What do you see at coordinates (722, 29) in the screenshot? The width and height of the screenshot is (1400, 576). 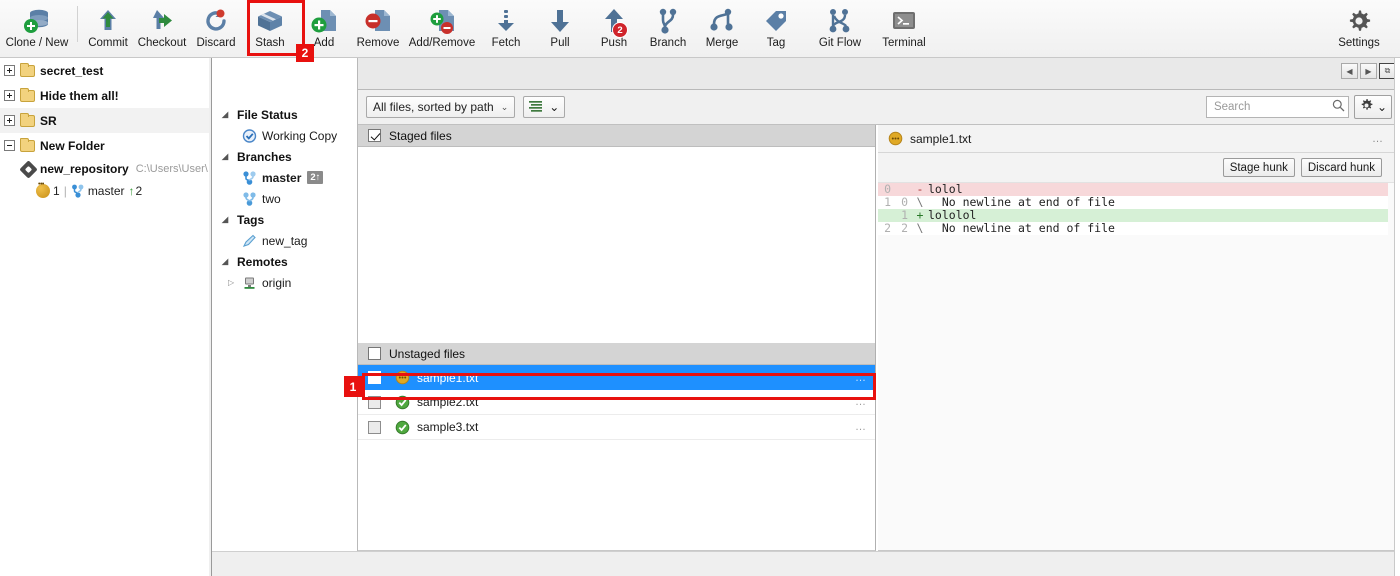 I see `toolbar-merge-button: Merge` at bounding box center [722, 29].